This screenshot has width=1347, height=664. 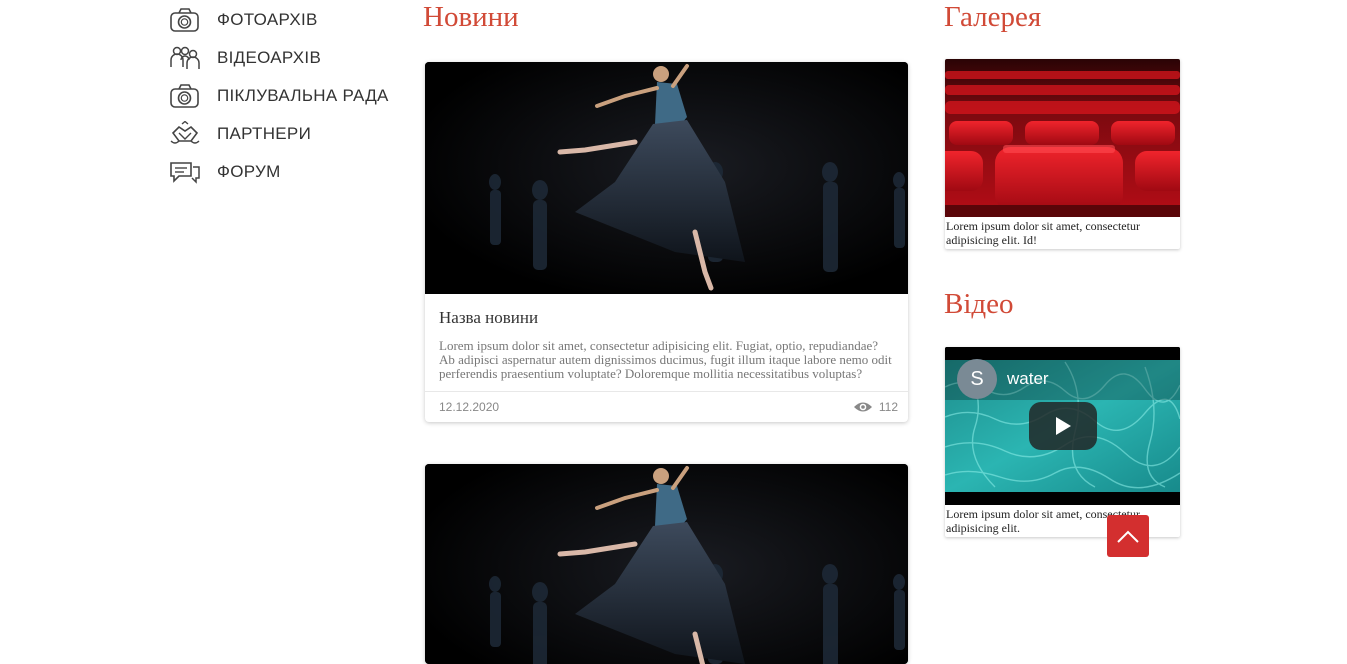 What do you see at coordinates (666, 318) in the screenshot?
I see `news-title: Назва новини` at bounding box center [666, 318].